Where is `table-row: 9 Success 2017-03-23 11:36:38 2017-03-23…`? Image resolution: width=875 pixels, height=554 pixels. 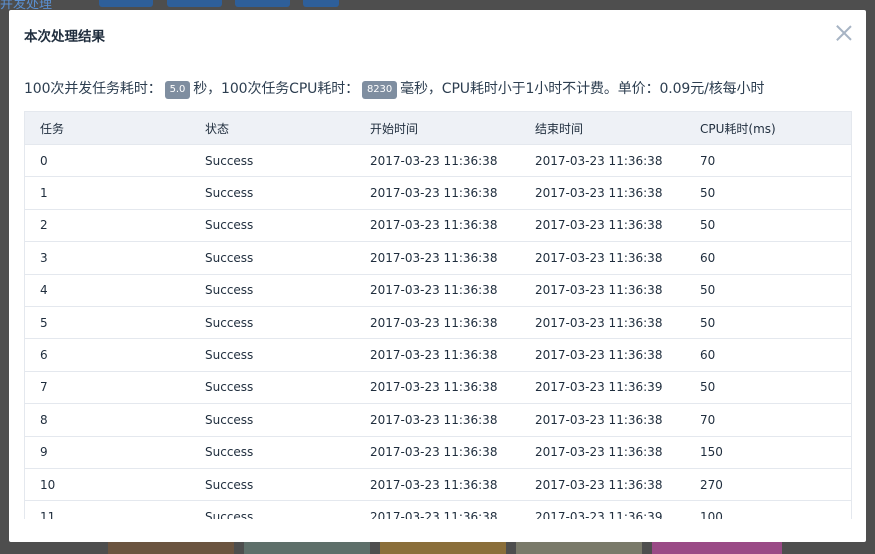 table-row: 9 Success 2017-03-23 11:36:38 2017-03-23… is located at coordinates (438, 452).